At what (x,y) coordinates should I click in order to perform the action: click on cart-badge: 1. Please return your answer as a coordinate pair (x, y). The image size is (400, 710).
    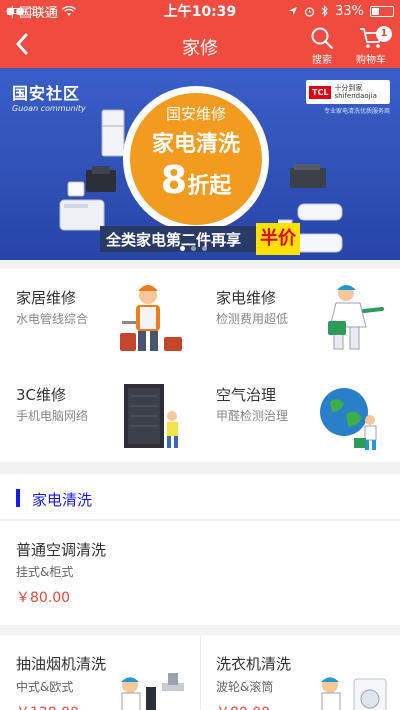
    Looking at the image, I should click on (384, 34).